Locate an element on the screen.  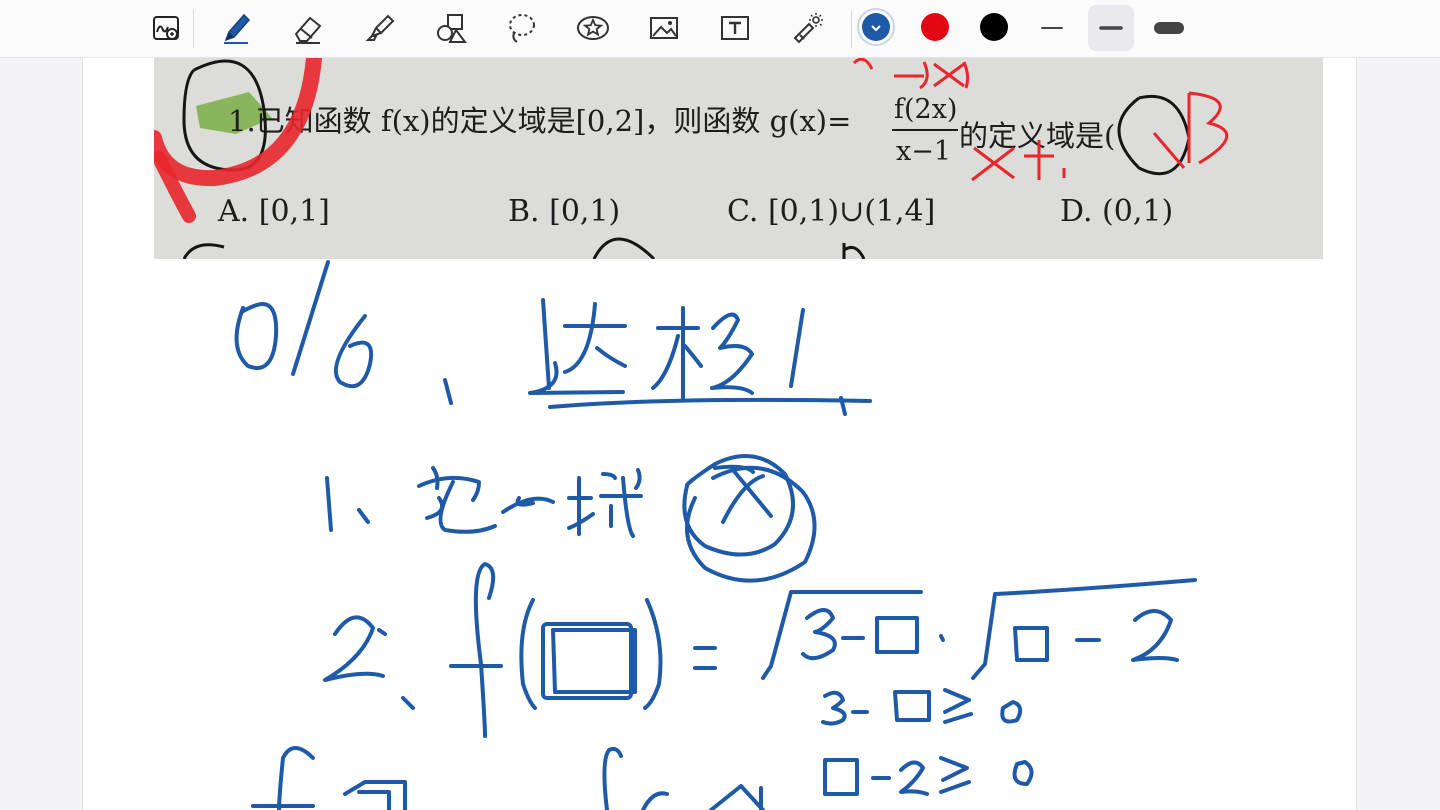
shapes-tool is located at coordinates (452, 28).